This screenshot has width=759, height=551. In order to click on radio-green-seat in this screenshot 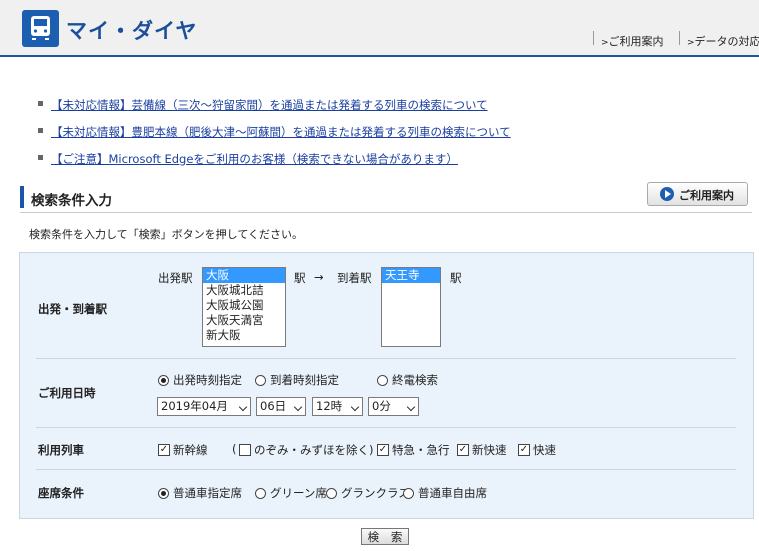, I will do `click(260, 493)`.